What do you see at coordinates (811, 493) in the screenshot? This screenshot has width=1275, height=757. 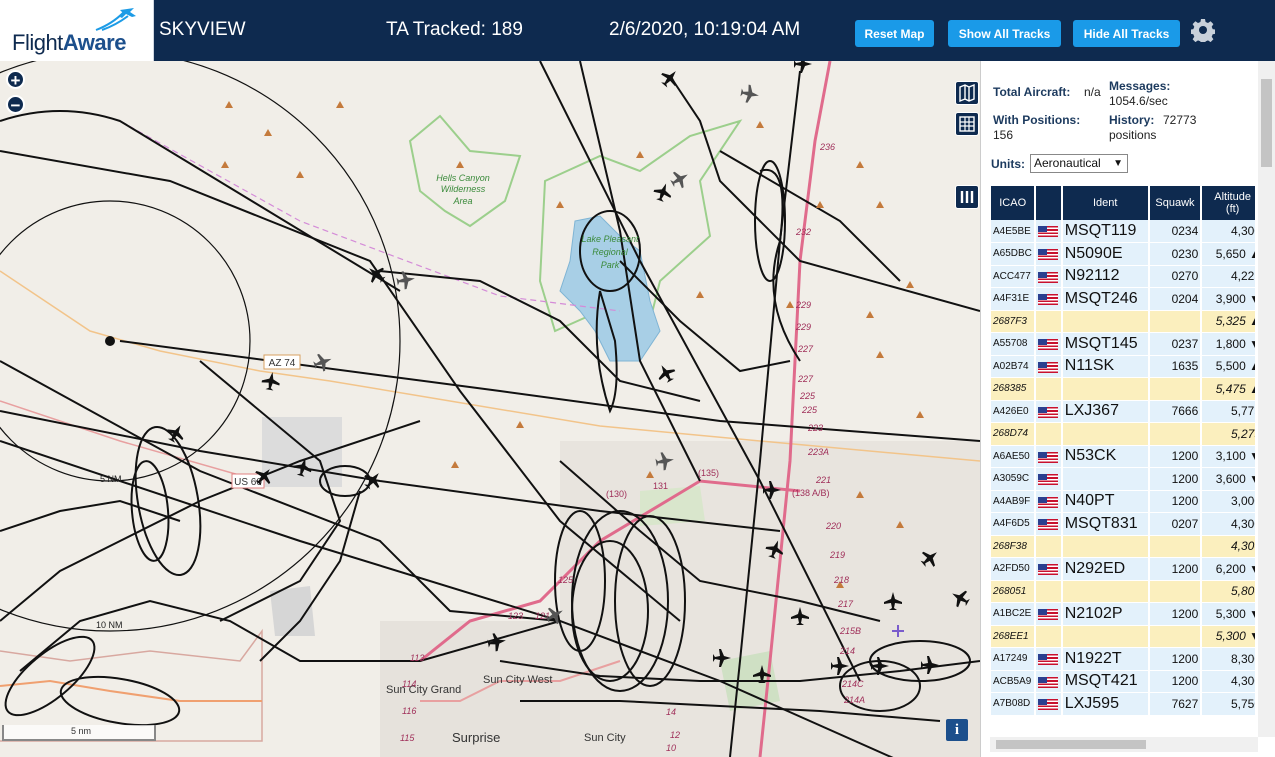 I see `road-label: (138 A/B)` at bounding box center [811, 493].